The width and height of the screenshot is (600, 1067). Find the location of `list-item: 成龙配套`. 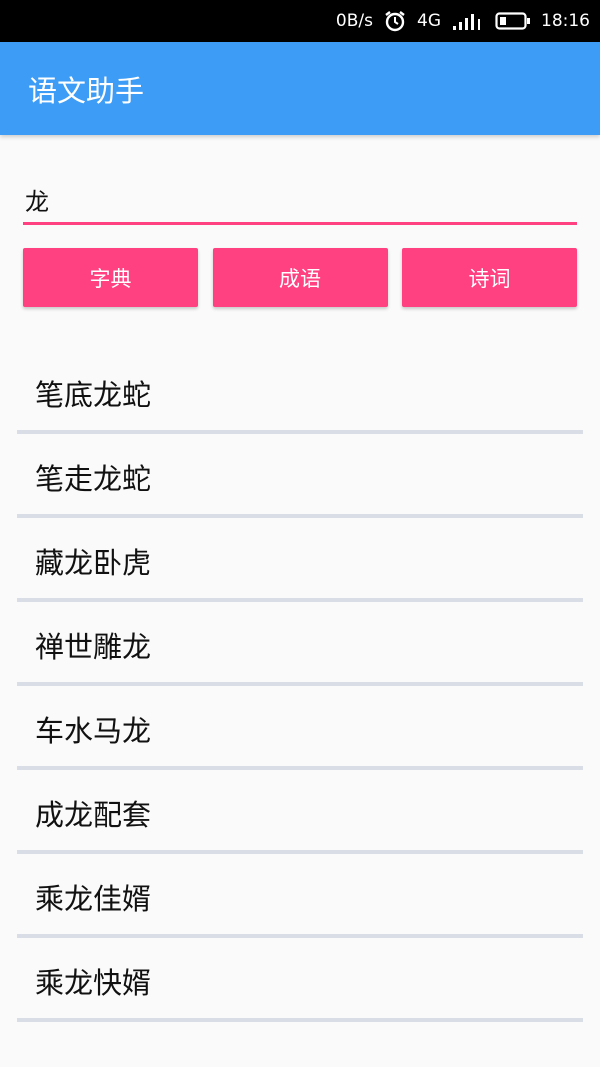

list-item: 成龙配套 is located at coordinates (300, 812).